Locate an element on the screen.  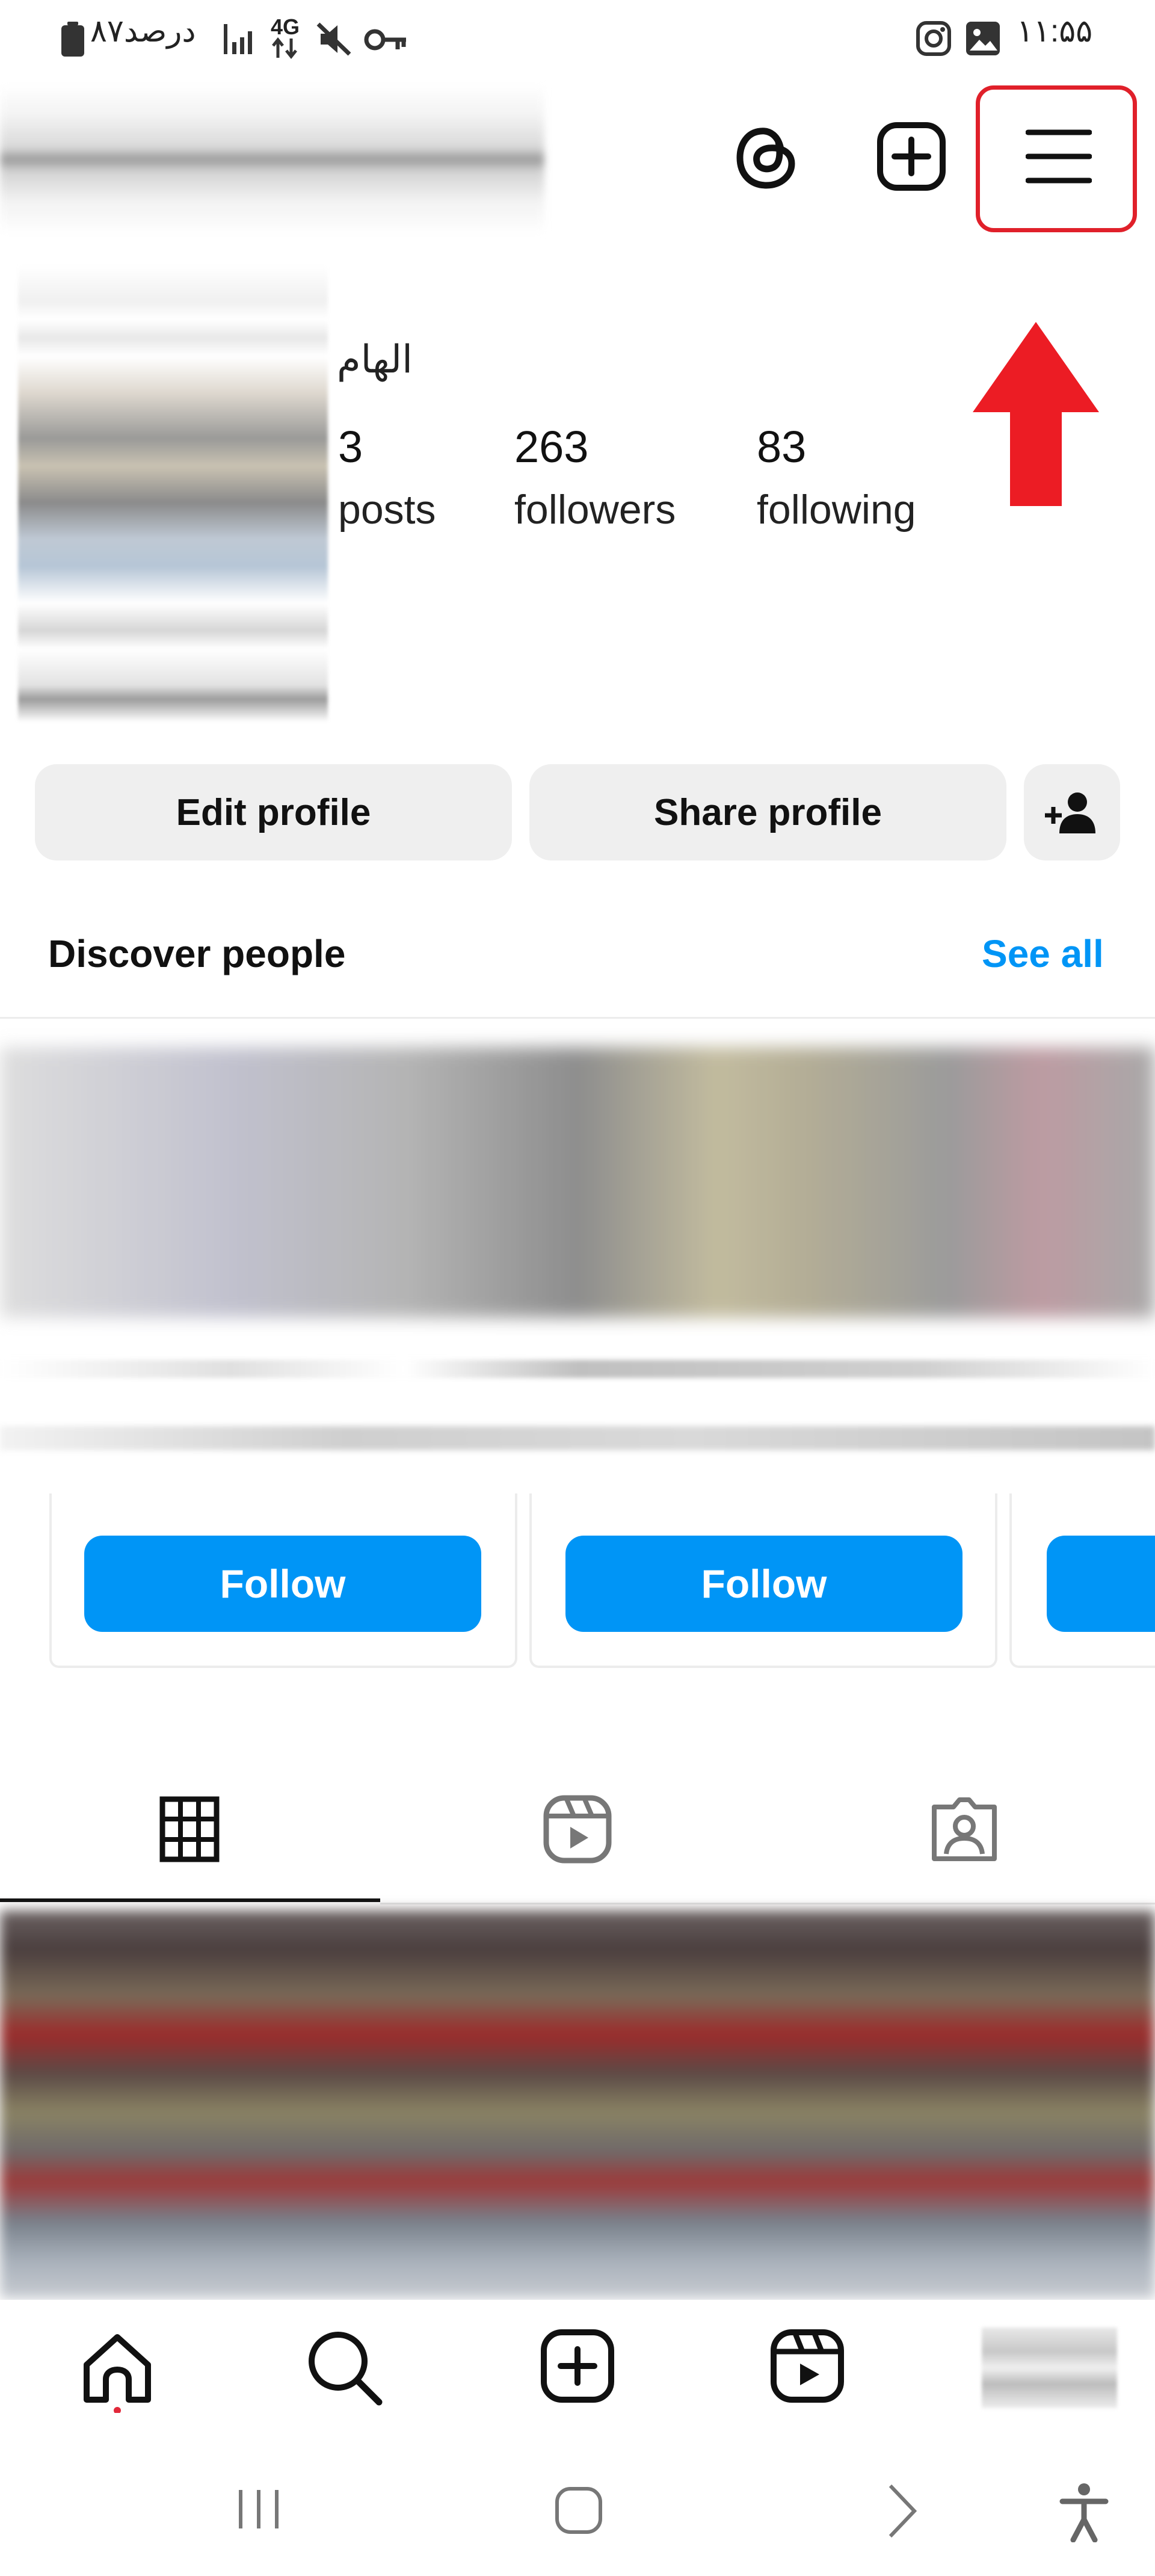
add-person-icon is located at coordinates (1070, 812).